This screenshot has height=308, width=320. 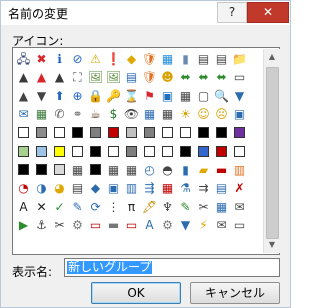 What do you see at coordinates (203, 206) in the screenshot?
I see `icon-option: ✂` at bounding box center [203, 206].